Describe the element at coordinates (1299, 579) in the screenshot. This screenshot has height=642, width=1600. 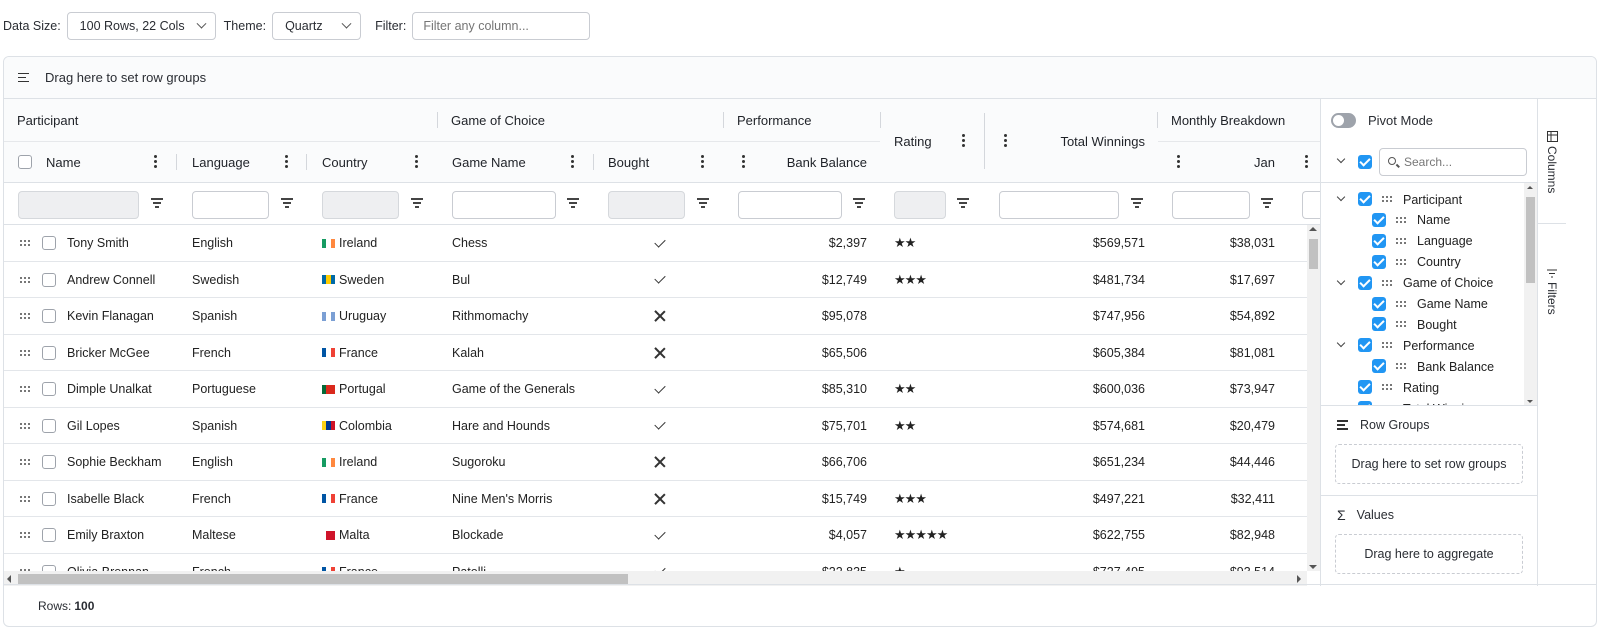
I see `scroll-right-icon` at that location.